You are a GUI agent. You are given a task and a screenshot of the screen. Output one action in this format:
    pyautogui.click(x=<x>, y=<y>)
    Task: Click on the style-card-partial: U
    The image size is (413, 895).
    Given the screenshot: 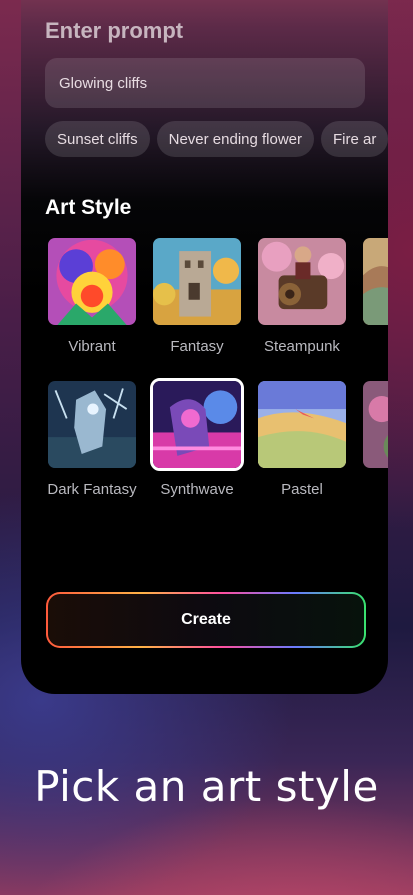 What is the action you would take?
    pyautogui.click(x=374, y=295)
    